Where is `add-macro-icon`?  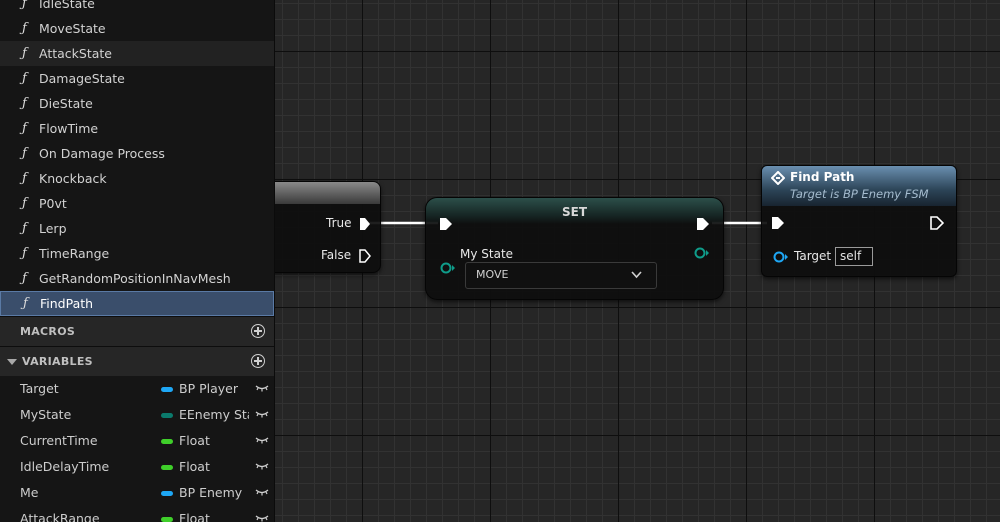
add-macro-icon is located at coordinates (258, 331).